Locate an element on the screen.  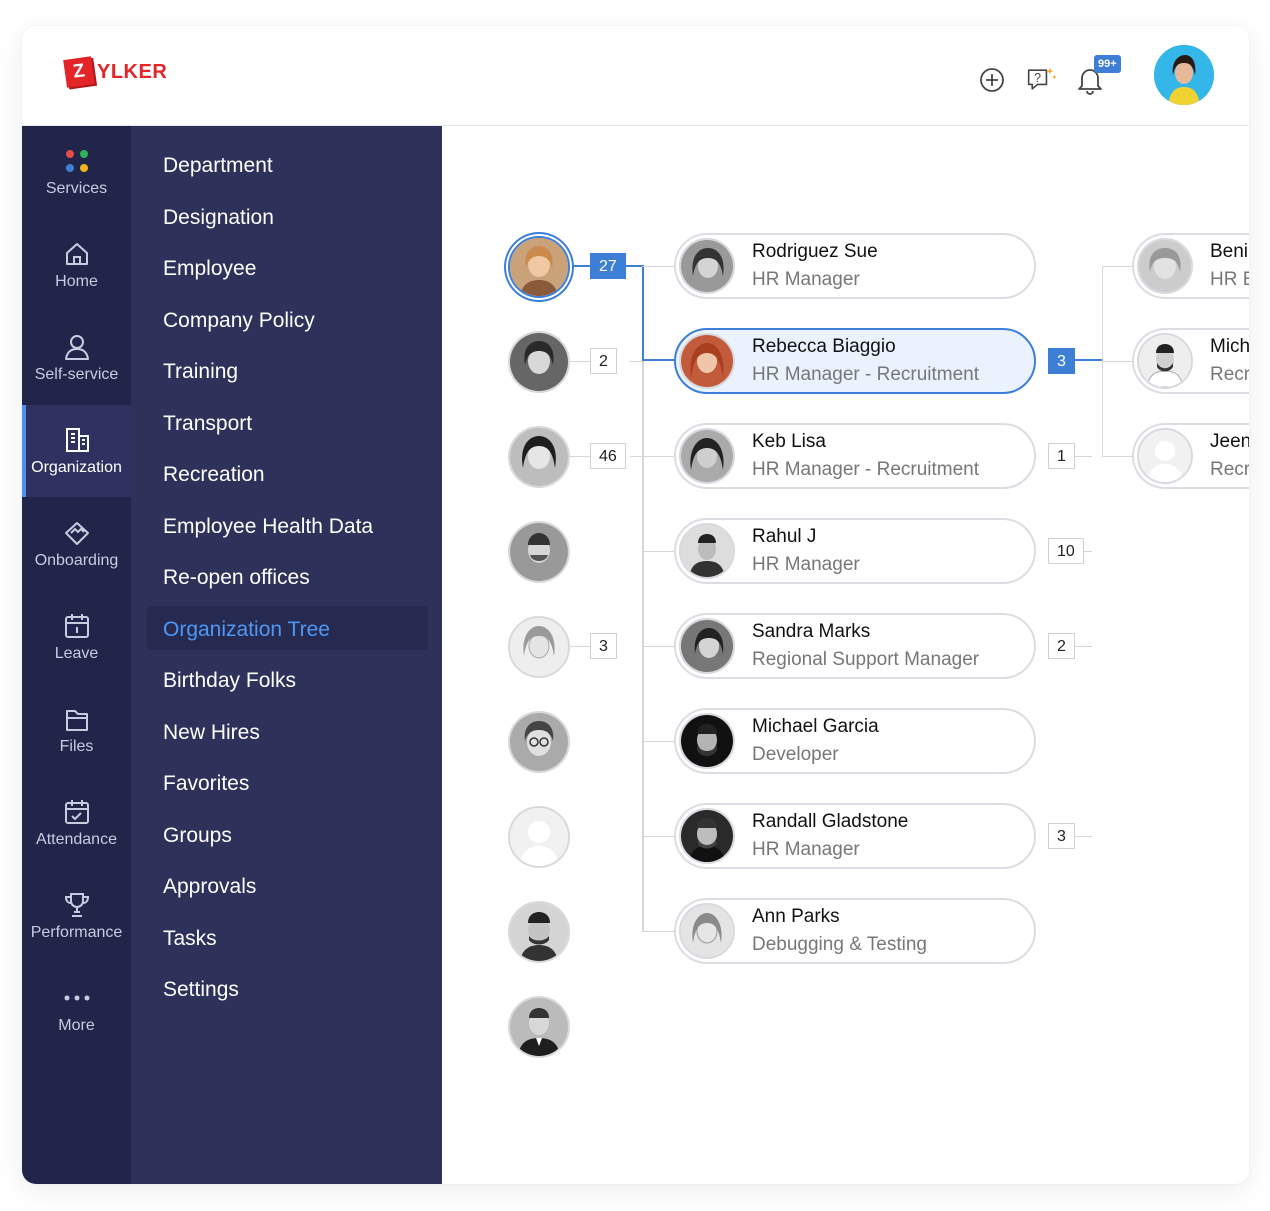
handshake-icon is located at coordinates (77, 533).